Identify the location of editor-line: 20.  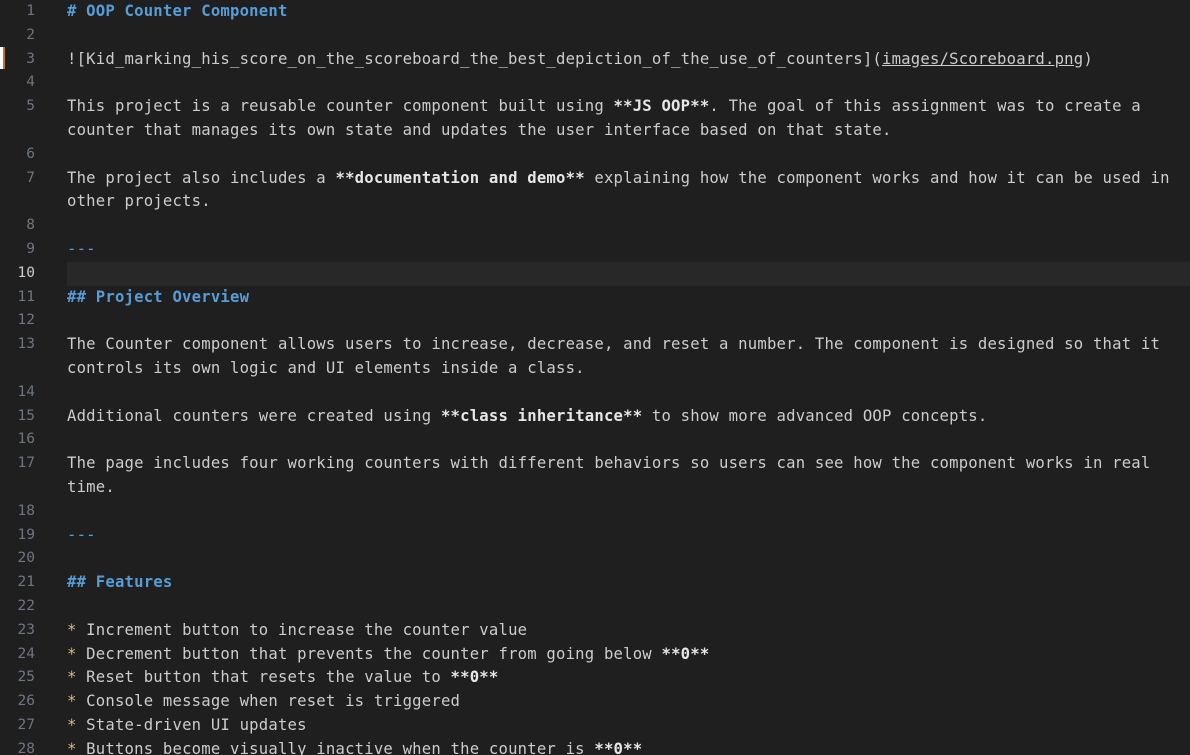
(595, 559).